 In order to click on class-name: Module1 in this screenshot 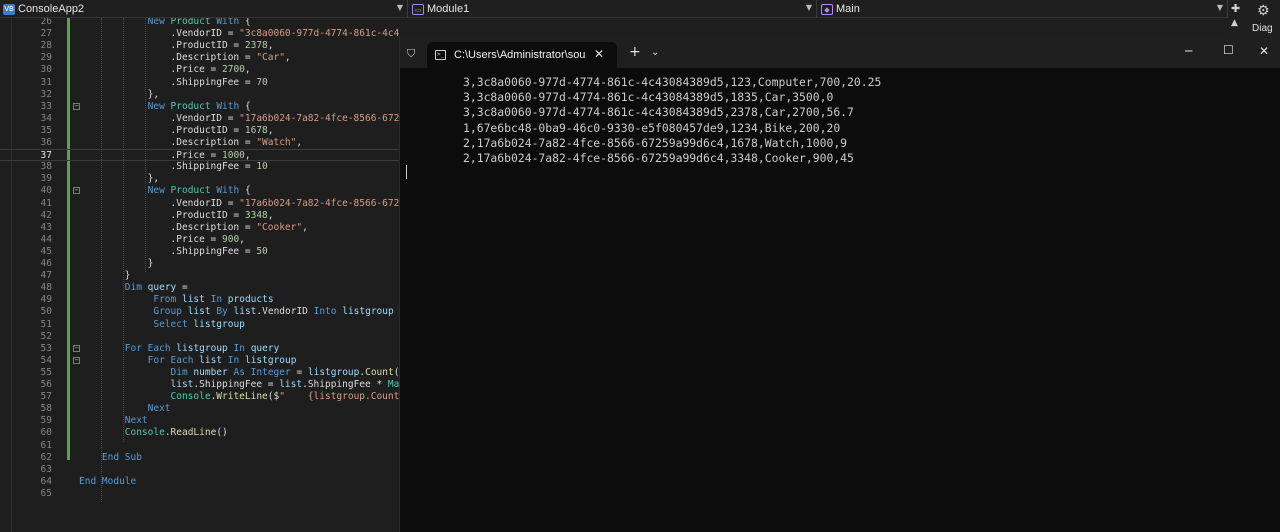, I will do `click(448, 9)`.